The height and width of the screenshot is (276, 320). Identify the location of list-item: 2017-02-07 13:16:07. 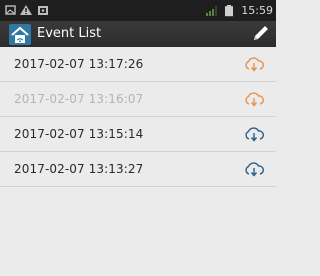
(138, 99).